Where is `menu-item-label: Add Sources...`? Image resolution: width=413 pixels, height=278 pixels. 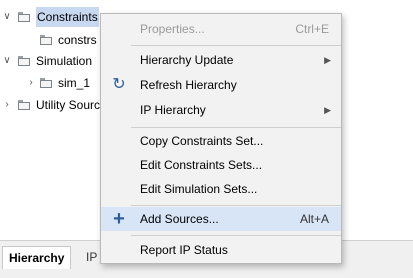 menu-item-label: Add Sources... is located at coordinates (179, 219).